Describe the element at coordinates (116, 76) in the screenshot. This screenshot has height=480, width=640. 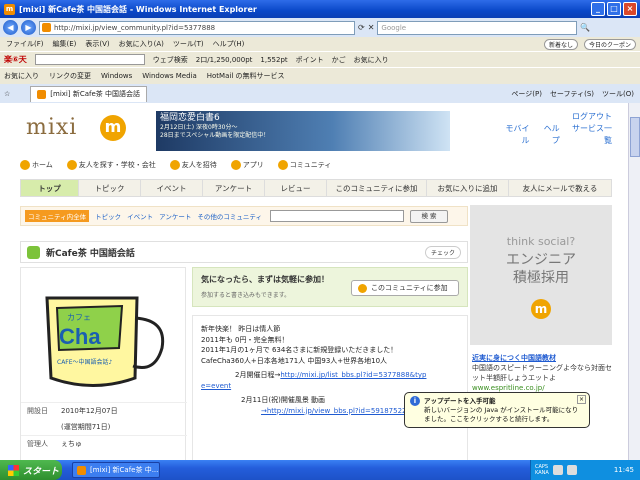
I see `fav-item-windows: Windows` at that location.